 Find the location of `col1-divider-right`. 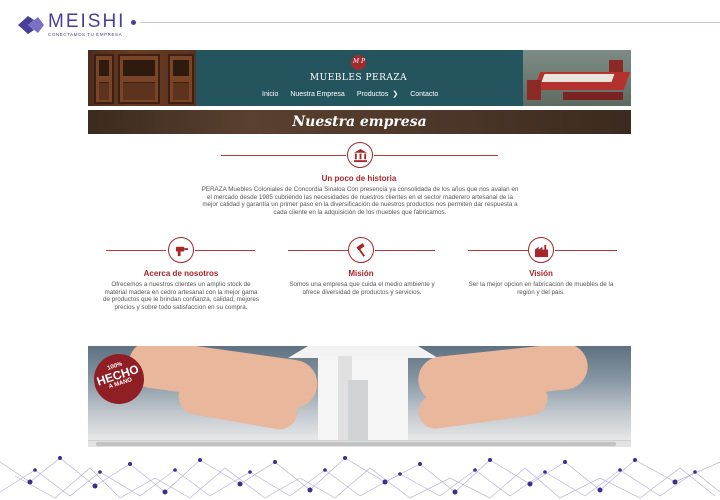

col1-divider-right is located at coordinates (225, 250).